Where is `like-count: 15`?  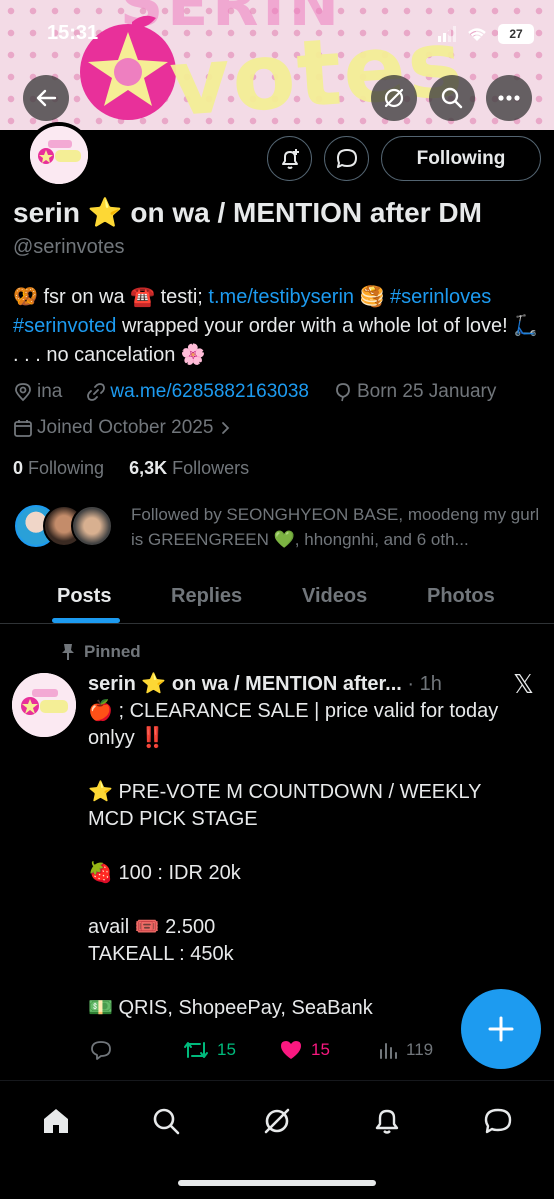 like-count: 15 is located at coordinates (320, 1049).